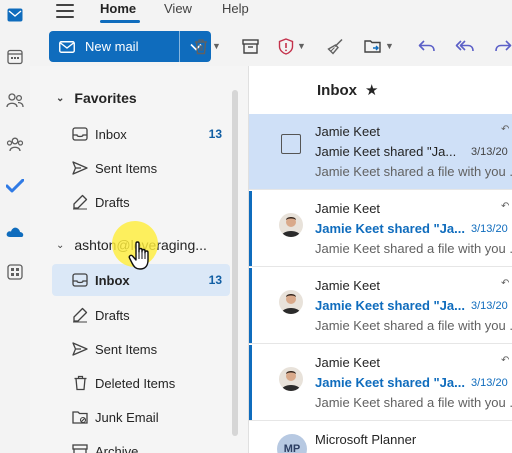 The image size is (512, 453). Describe the element at coordinates (372, 46) in the screenshot. I see `folder-move-icon` at that location.